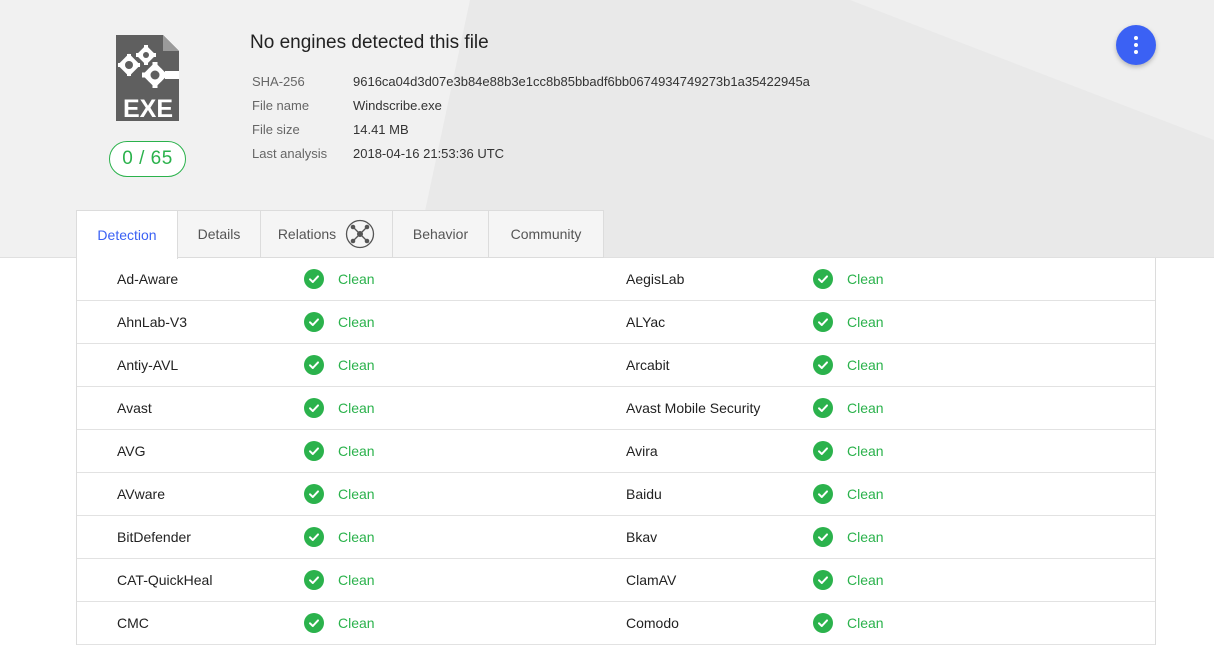 This screenshot has height=652, width=1214. What do you see at coordinates (147, 159) in the screenshot?
I see `detection-score-badge: 0 / 65` at bounding box center [147, 159].